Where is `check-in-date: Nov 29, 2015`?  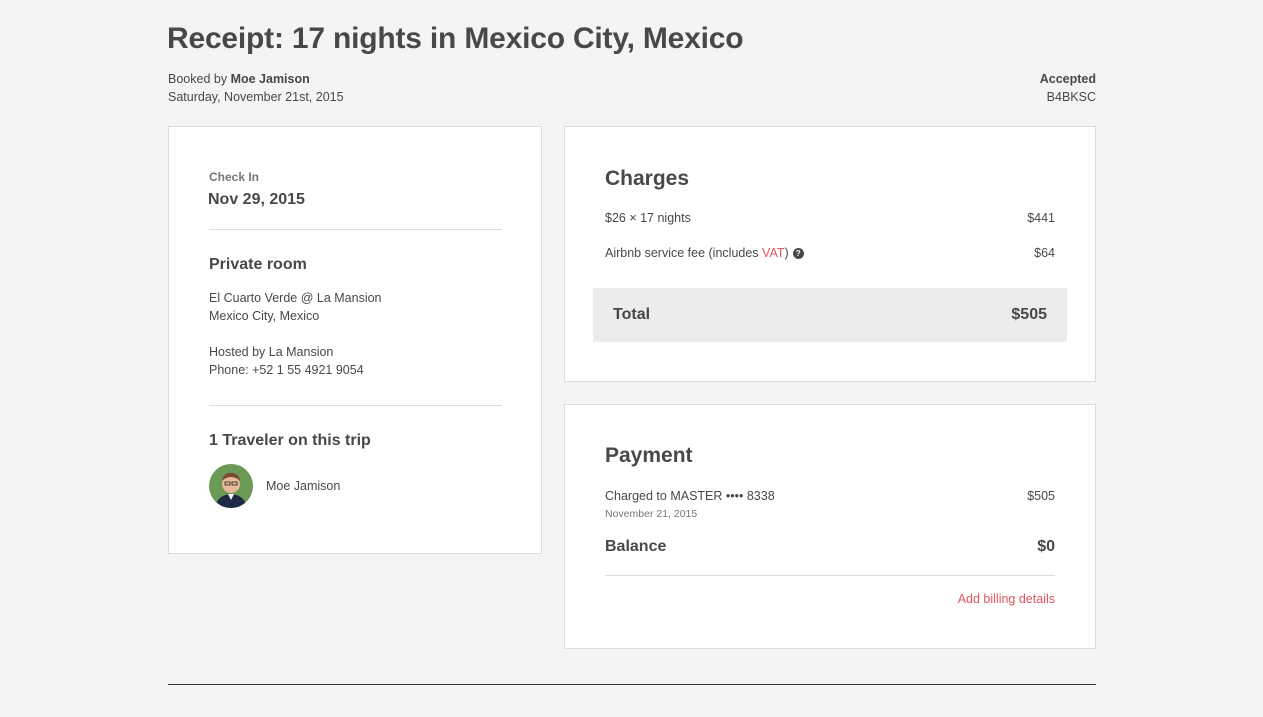 check-in-date: Nov 29, 2015 is located at coordinates (256, 199).